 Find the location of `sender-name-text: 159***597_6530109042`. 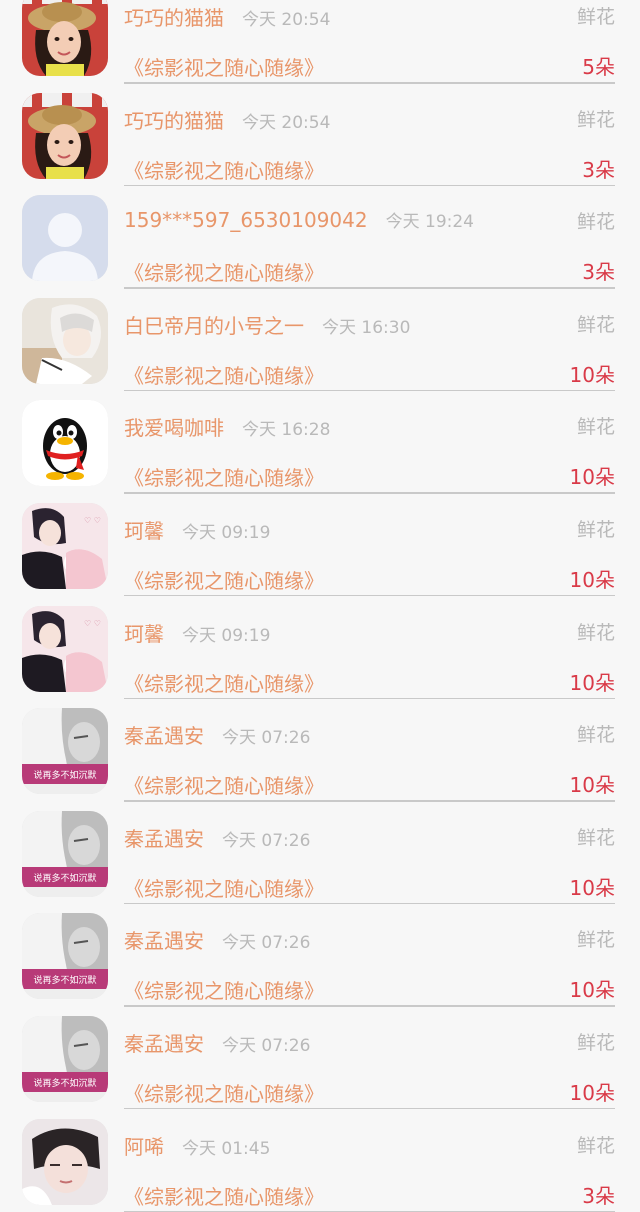

sender-name-text: 159***597_6530109042 is located at coordinates (246, 220).